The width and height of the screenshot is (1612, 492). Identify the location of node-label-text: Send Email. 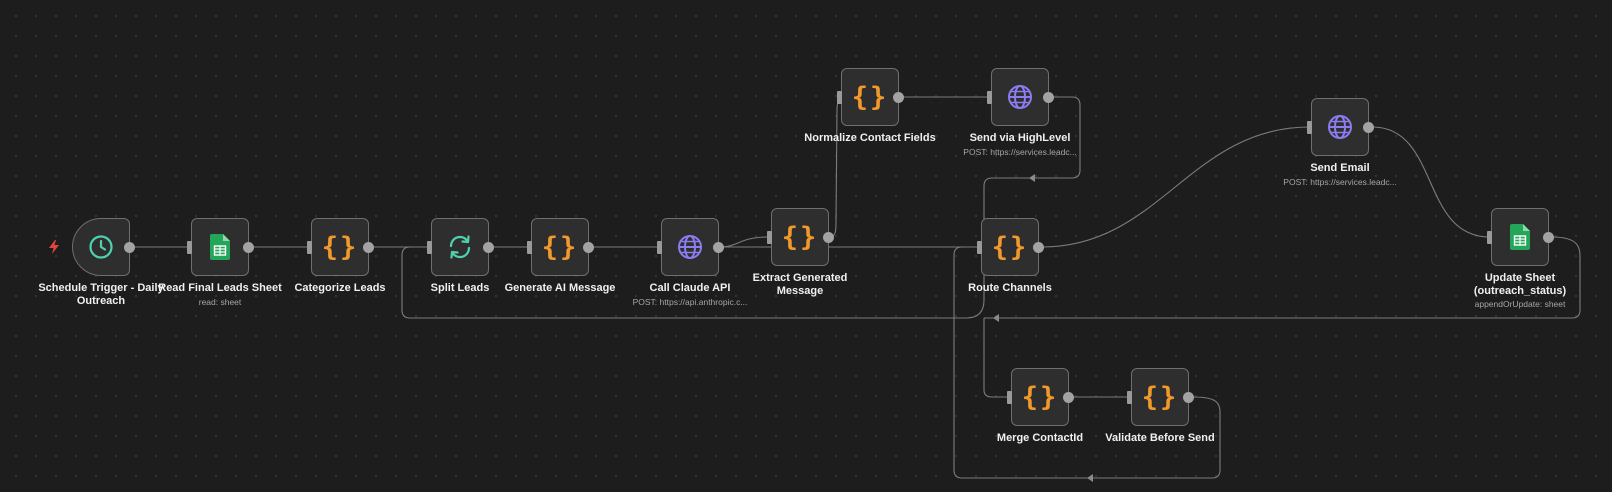
(1340, 168).